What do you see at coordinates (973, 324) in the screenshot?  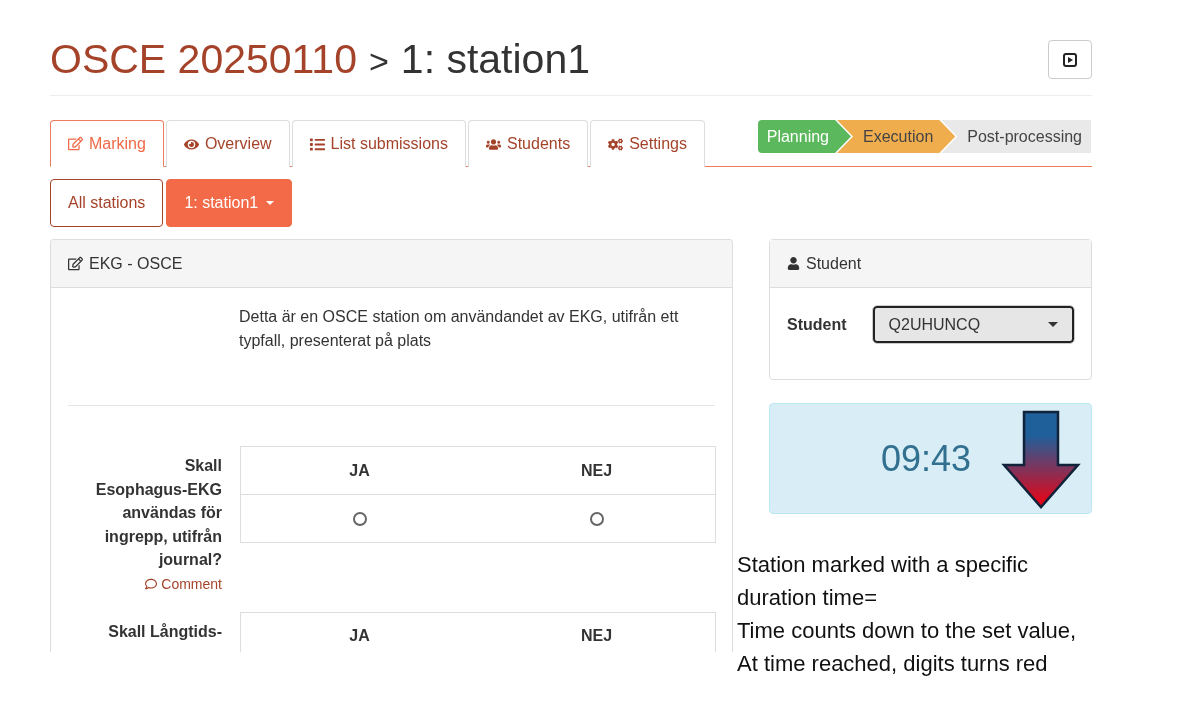 I see `student-select: Q2UHUNCQ` at bounding box center [973, 324].